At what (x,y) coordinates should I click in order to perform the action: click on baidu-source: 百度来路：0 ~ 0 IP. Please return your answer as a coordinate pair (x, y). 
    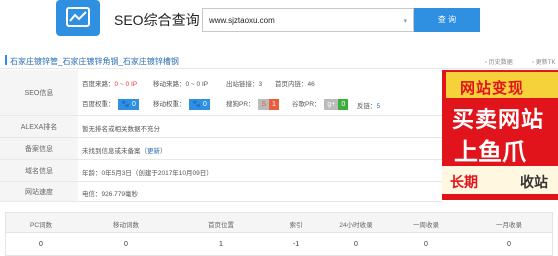
    Looking at the image, I should click on (110, 84).